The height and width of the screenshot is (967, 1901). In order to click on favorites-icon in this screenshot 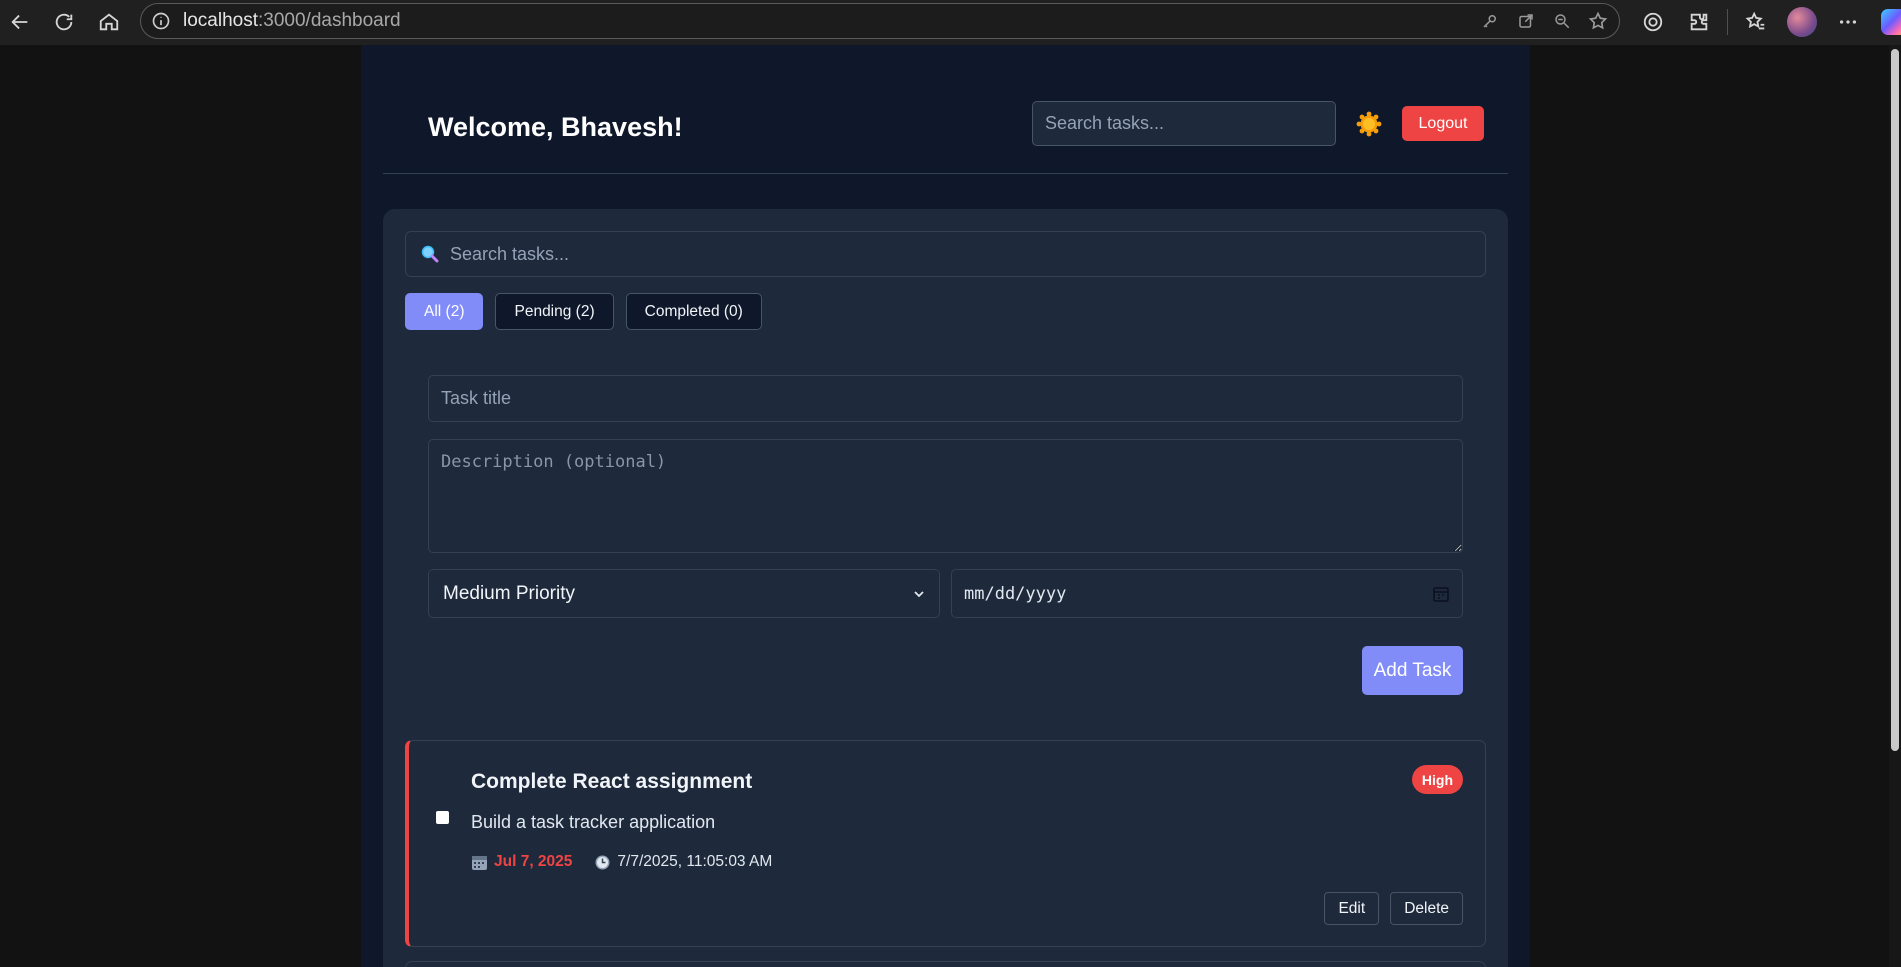, I will do `click(1756, 22)`.